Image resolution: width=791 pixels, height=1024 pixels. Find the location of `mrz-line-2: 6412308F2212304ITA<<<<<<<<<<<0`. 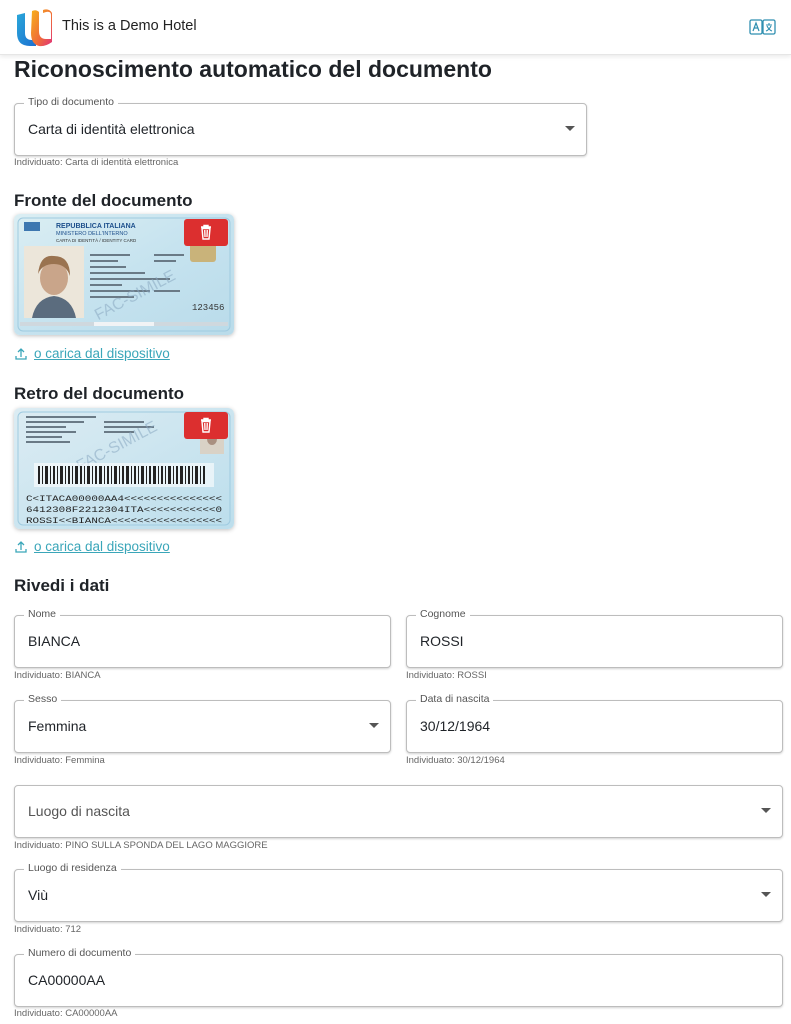

mrz-line-2: 6412308F2212304ITA<<<<<<<<<<<0 is located at coordinates (124, 510).